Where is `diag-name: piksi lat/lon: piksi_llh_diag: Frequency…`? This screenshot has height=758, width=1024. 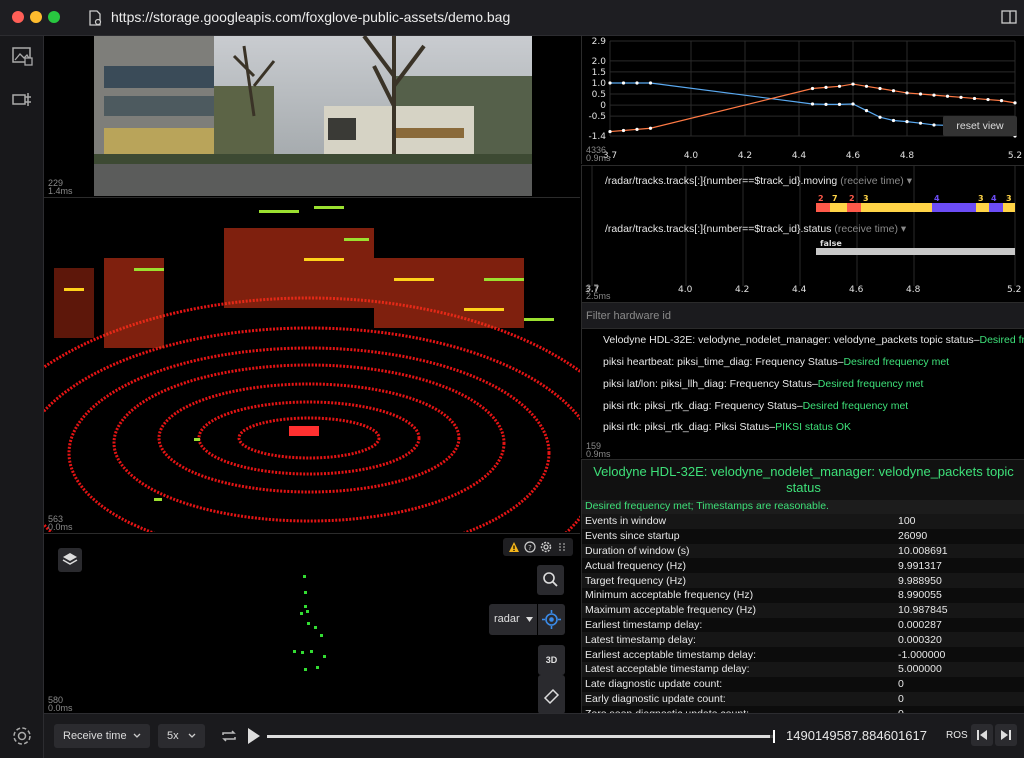 diag-name: piksi lat/lon: piksi_llh_diag: Frequency… is located at coordinates (710, 384).